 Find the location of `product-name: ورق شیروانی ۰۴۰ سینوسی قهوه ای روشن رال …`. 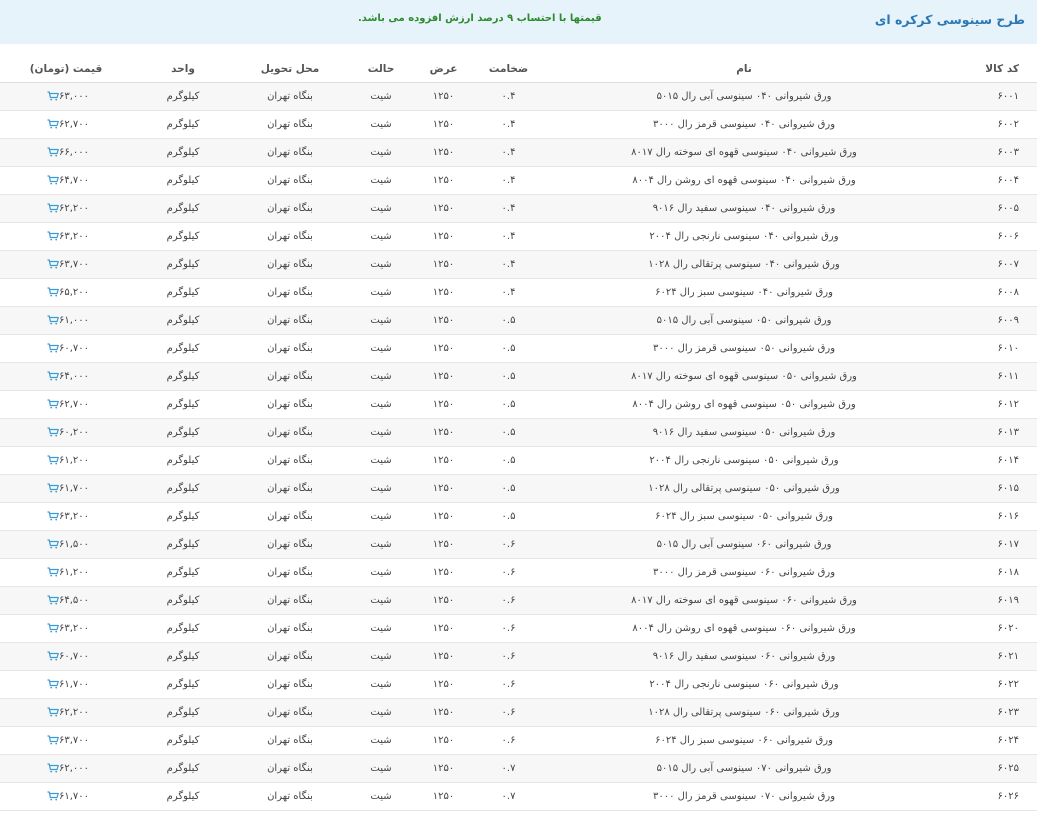

product-name: ورق شیروانی ۰۴۰ سینوسی قهوه ای روشن رال … is located at coordinates (744, 180).